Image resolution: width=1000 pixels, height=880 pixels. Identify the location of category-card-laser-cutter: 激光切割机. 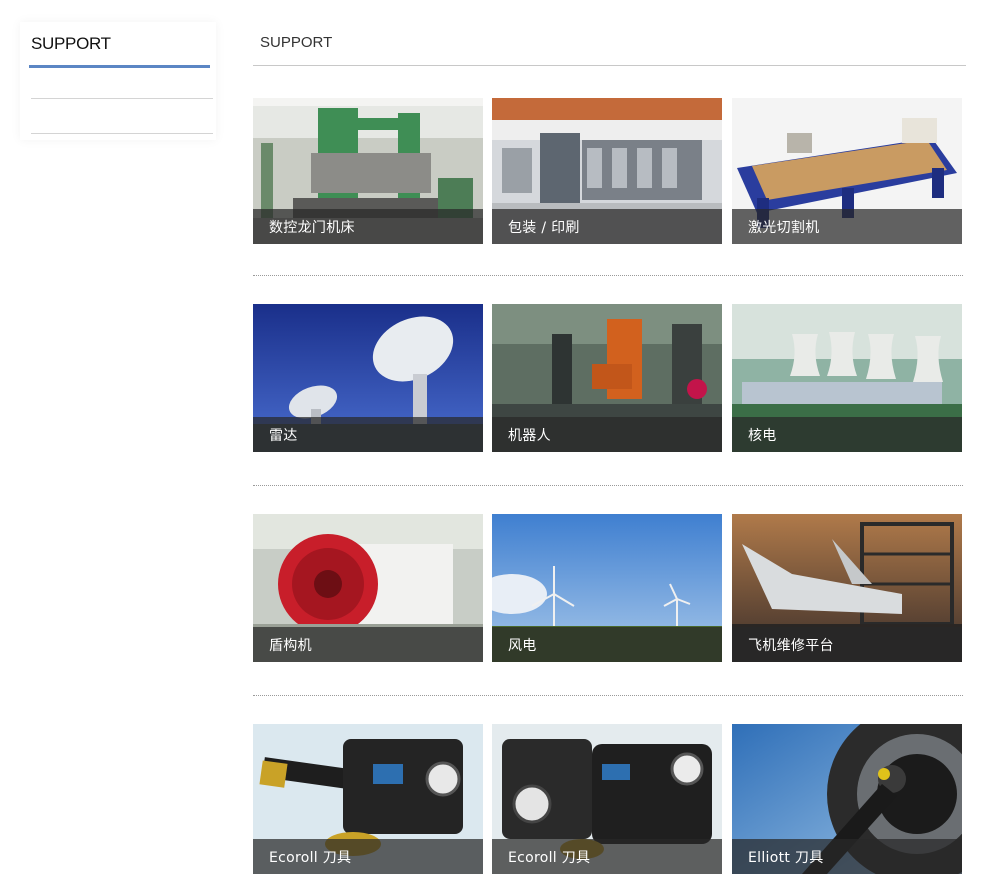
(847, 171).